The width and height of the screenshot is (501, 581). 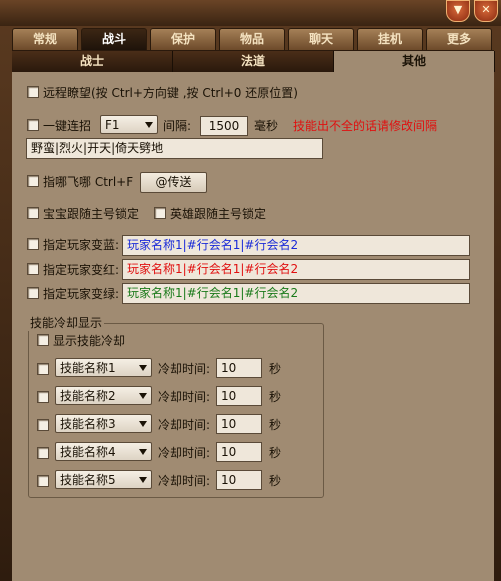 I want to click on green-player-label: 指定玩家变绿:, so click(x=81, y=293).